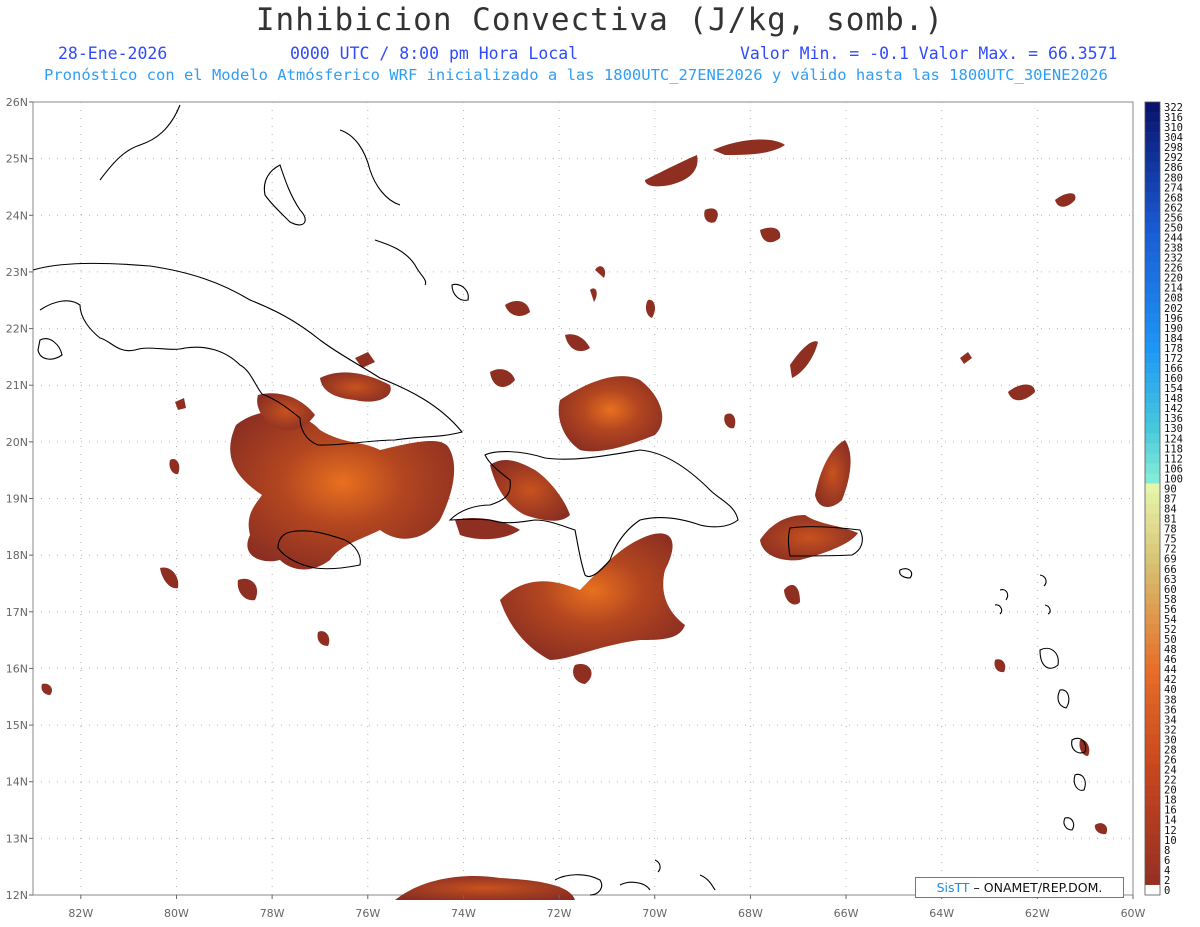 Image resolution: width=1200 pixels, height=927 pixels. Describe the element at coordinates (17, 782) in the screenshot. I see `lat-label: 14N` at that location.